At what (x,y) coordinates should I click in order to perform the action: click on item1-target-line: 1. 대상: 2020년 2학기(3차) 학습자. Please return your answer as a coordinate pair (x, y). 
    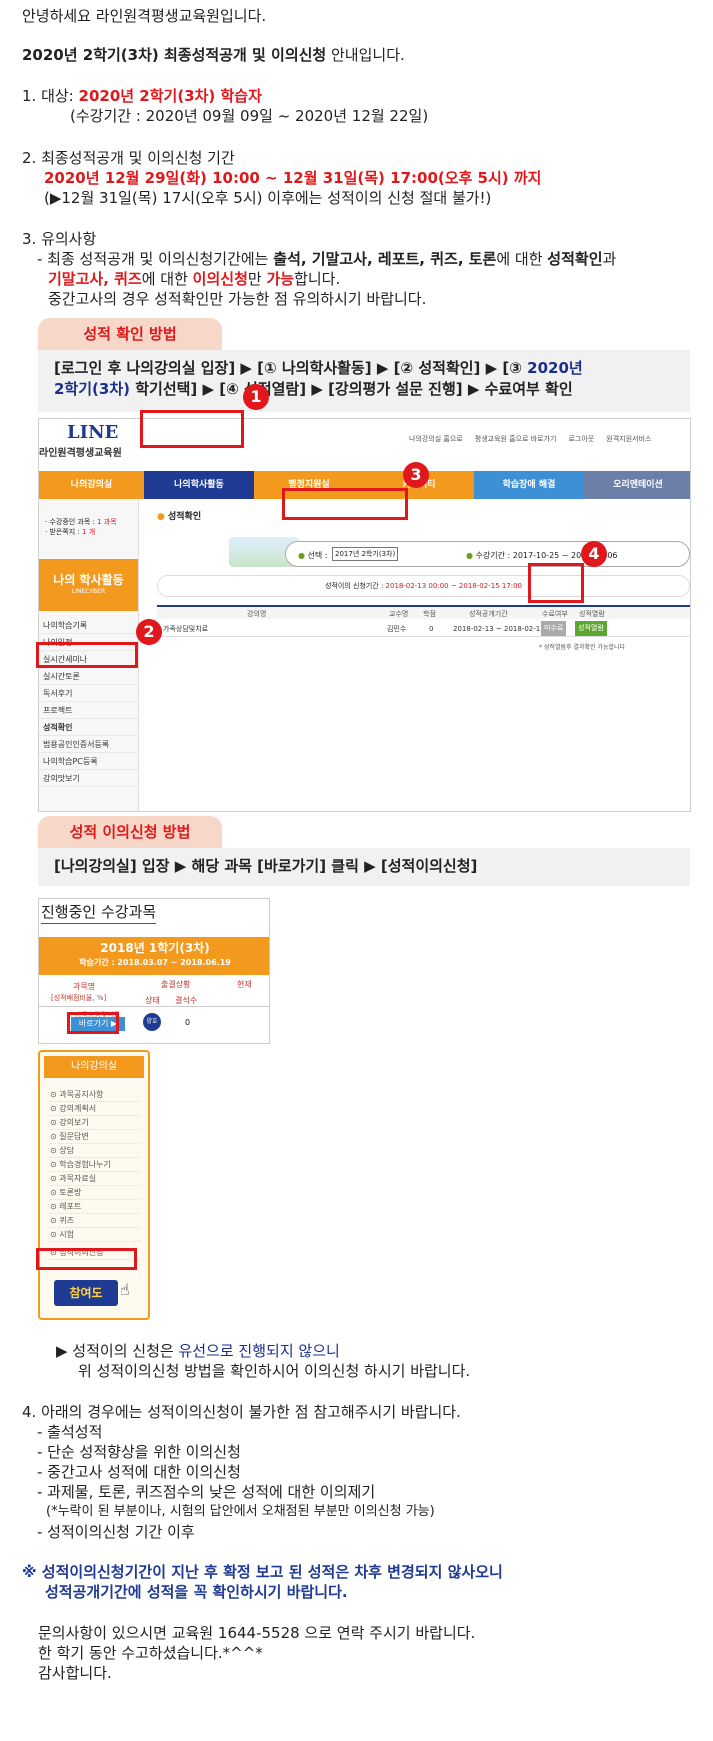
    Looking at the image, I should click on (142, 96).